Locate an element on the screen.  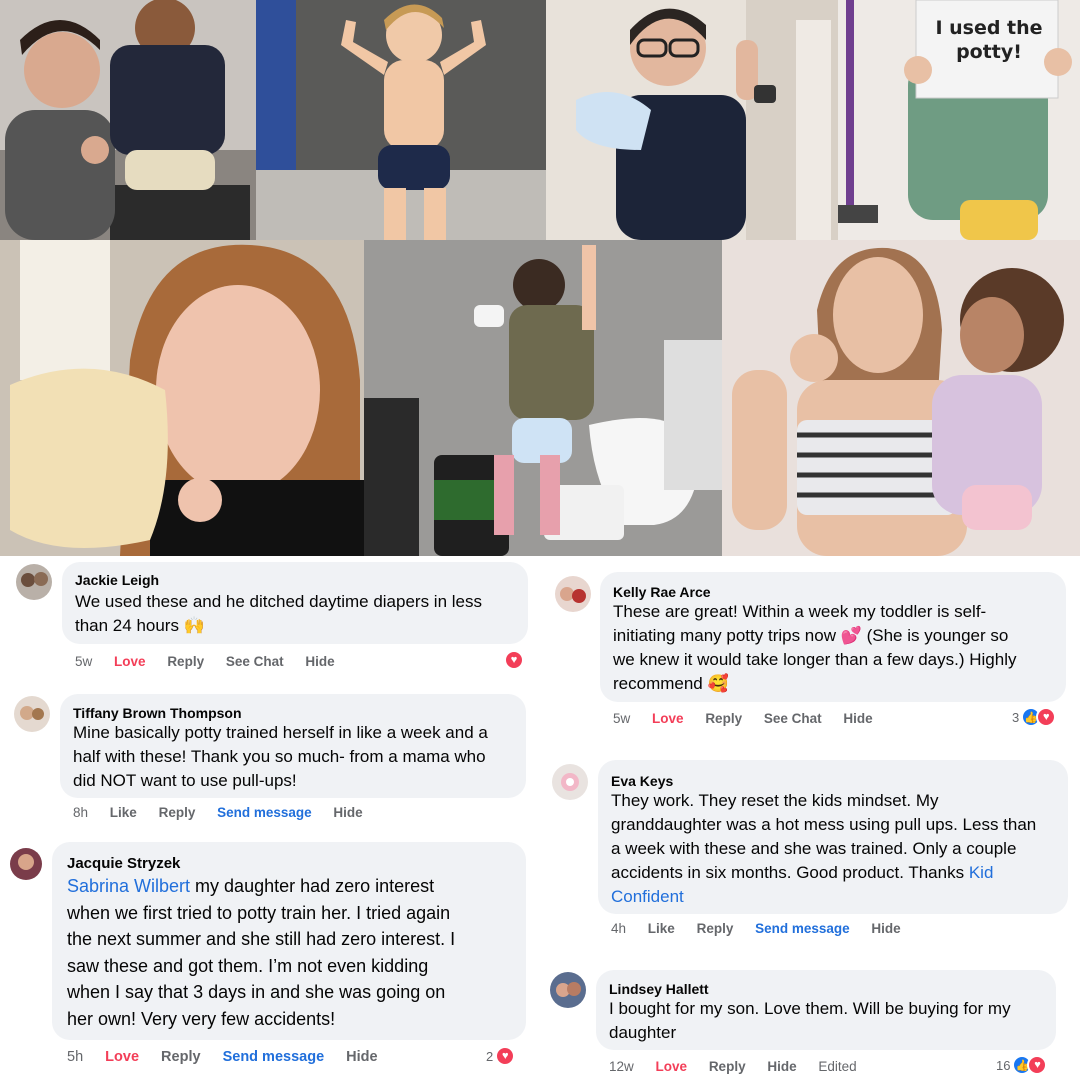
reaction-summary: 2 ♥ is located at coordinates (501, 1056).